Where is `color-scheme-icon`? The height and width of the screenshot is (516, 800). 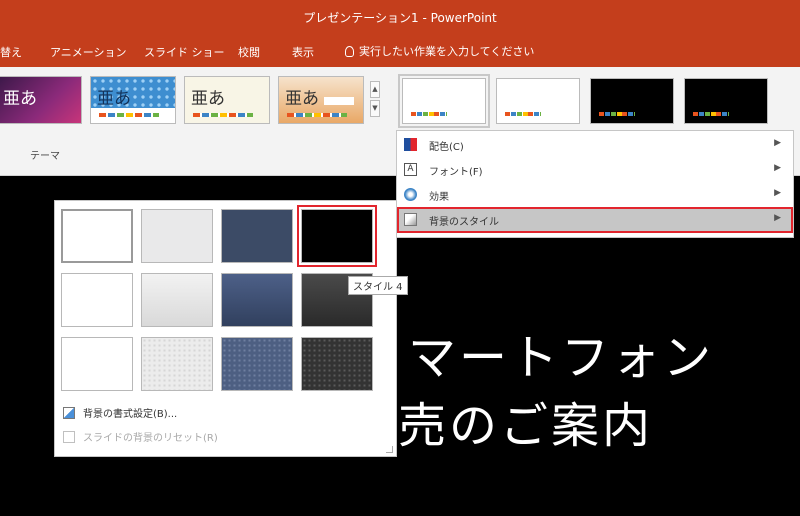 color-scheme-icon is located at coordinates (410, 144).